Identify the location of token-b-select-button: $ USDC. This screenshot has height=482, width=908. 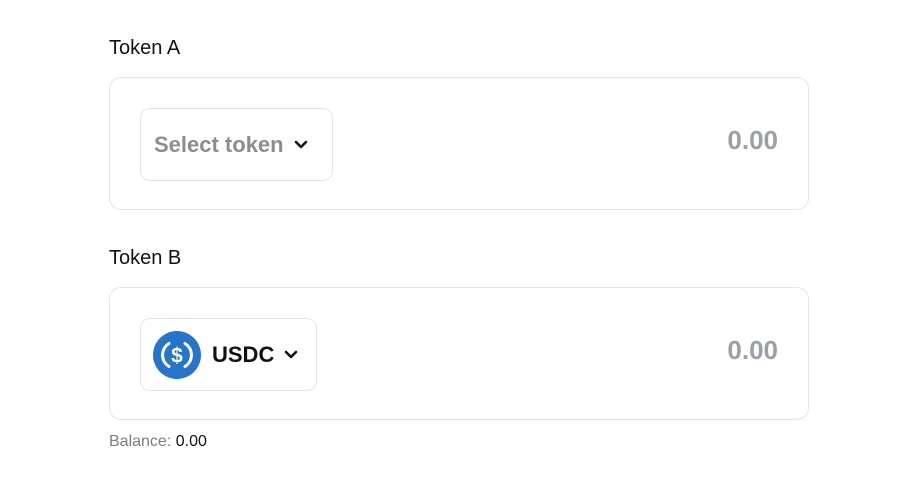
(228, 354).